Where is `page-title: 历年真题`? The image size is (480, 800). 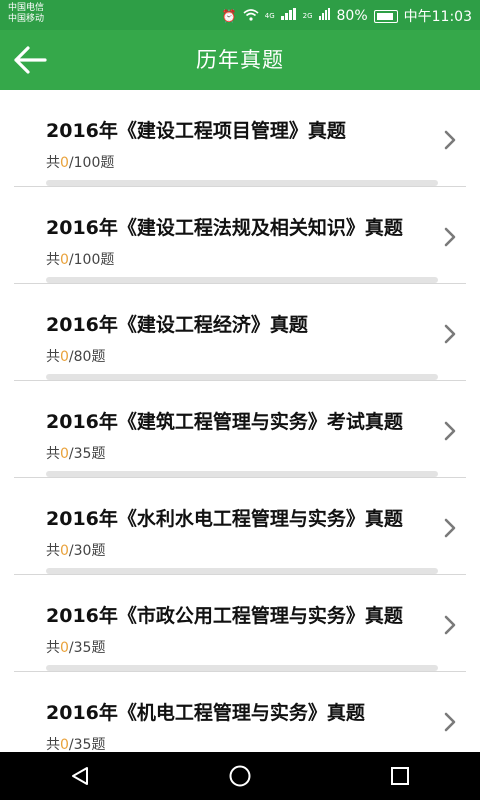
page-title: 历年真题 is located at coordinates (240, 60).